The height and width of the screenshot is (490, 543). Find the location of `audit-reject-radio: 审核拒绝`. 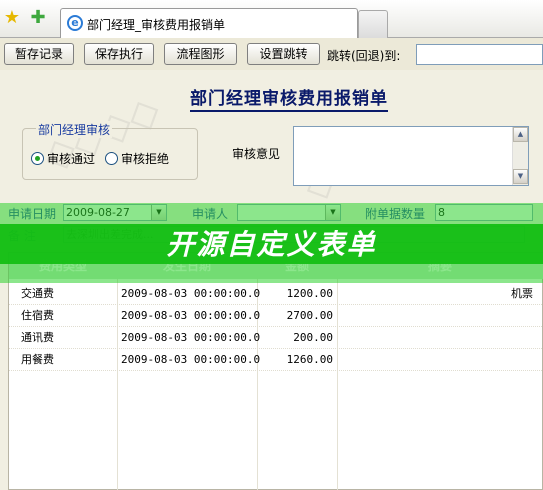

audit-reject-radio: 审核拒绝 is located at coordinates (137, 158).